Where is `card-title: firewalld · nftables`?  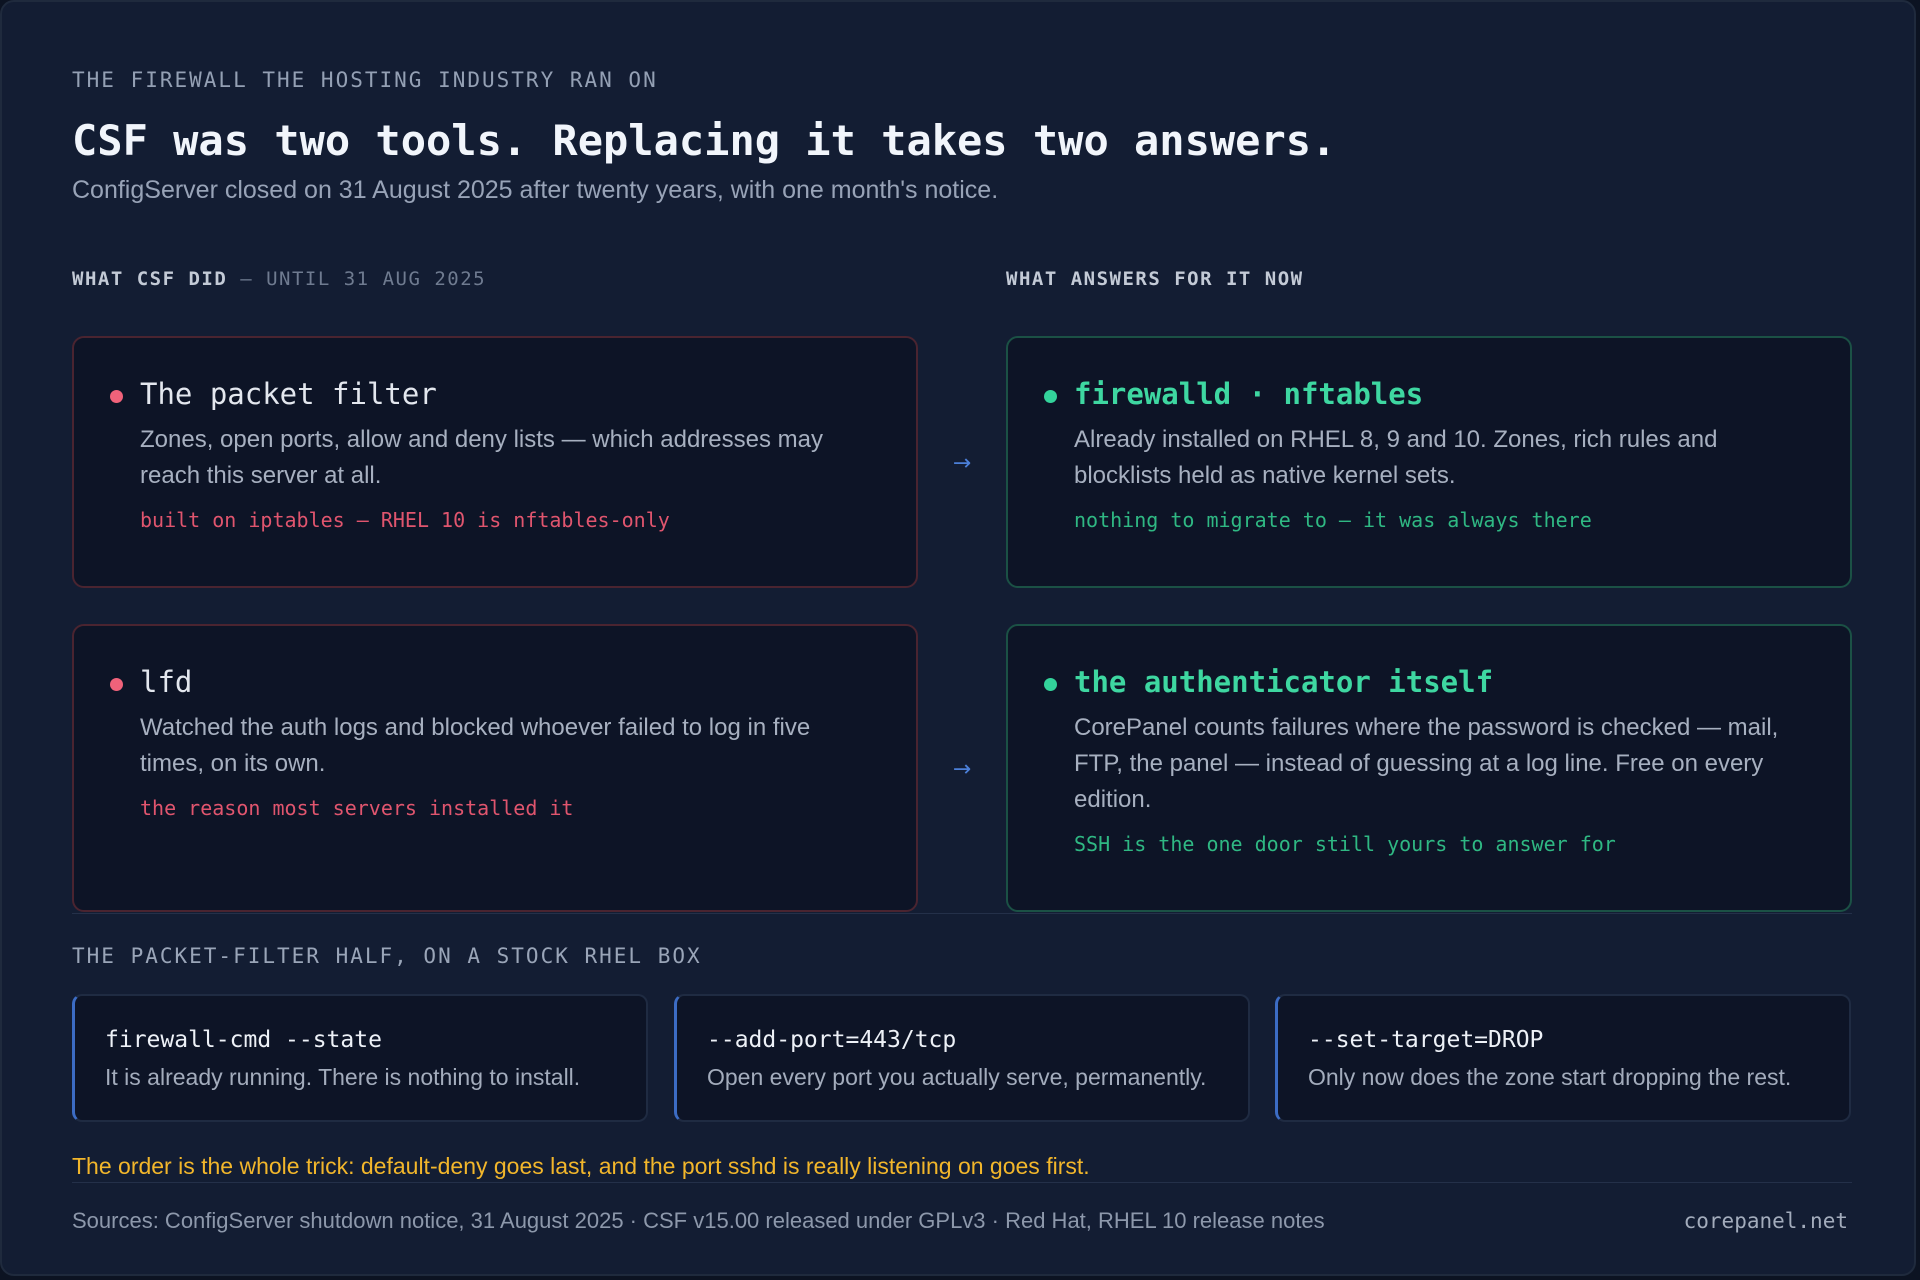 card-title: firewalld · nftables is located at coordinates (1249, 394).